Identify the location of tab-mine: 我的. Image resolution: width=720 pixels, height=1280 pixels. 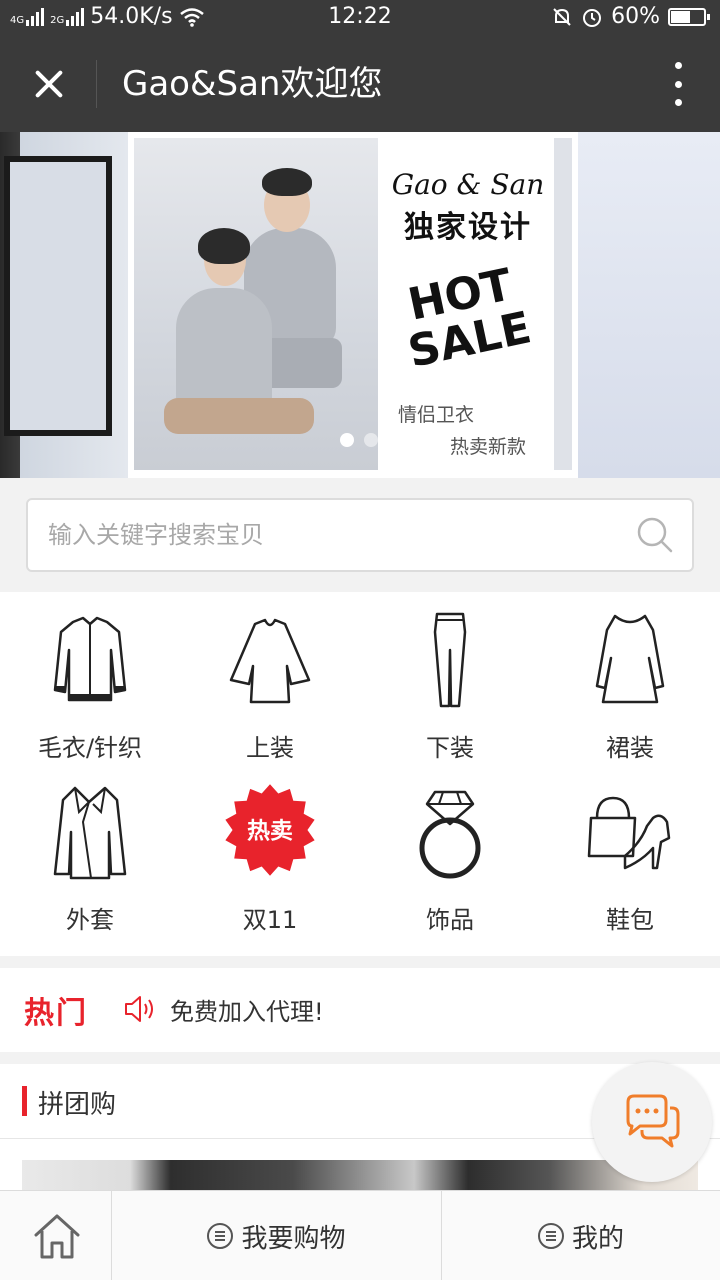
(581, 1235).